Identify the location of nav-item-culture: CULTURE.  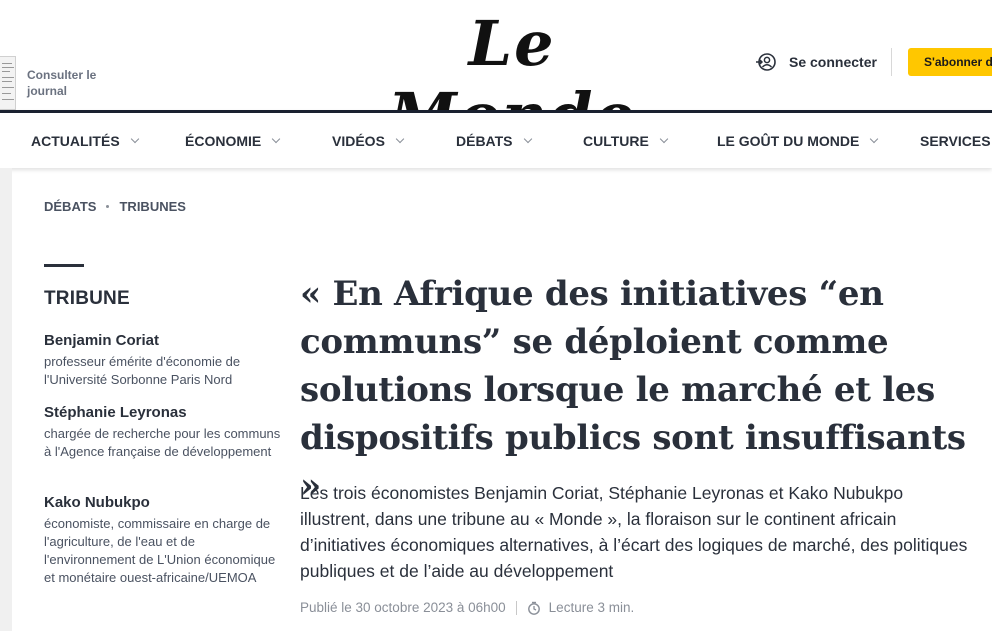
(626, 140).